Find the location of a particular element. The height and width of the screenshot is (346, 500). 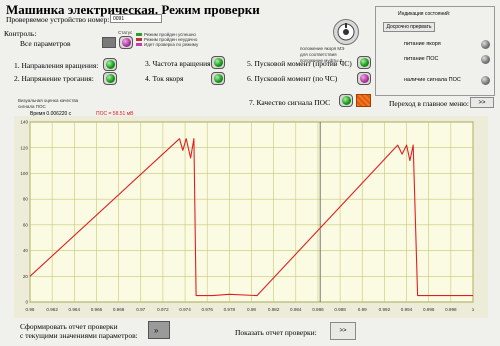

indicator-panel-title: Индикация состояний: is located at coordinates (424, 14).